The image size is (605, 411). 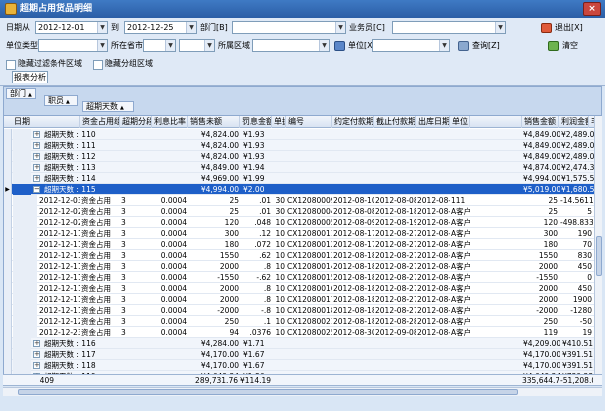 What do you see at coordinates (42, 122) in the screenshot?
I see `col-header-date: 日期` at bounding box center [42, 122].